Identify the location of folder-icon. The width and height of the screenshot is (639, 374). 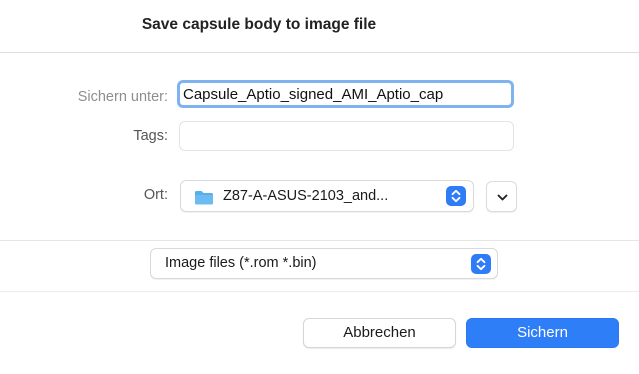
(204, 198).